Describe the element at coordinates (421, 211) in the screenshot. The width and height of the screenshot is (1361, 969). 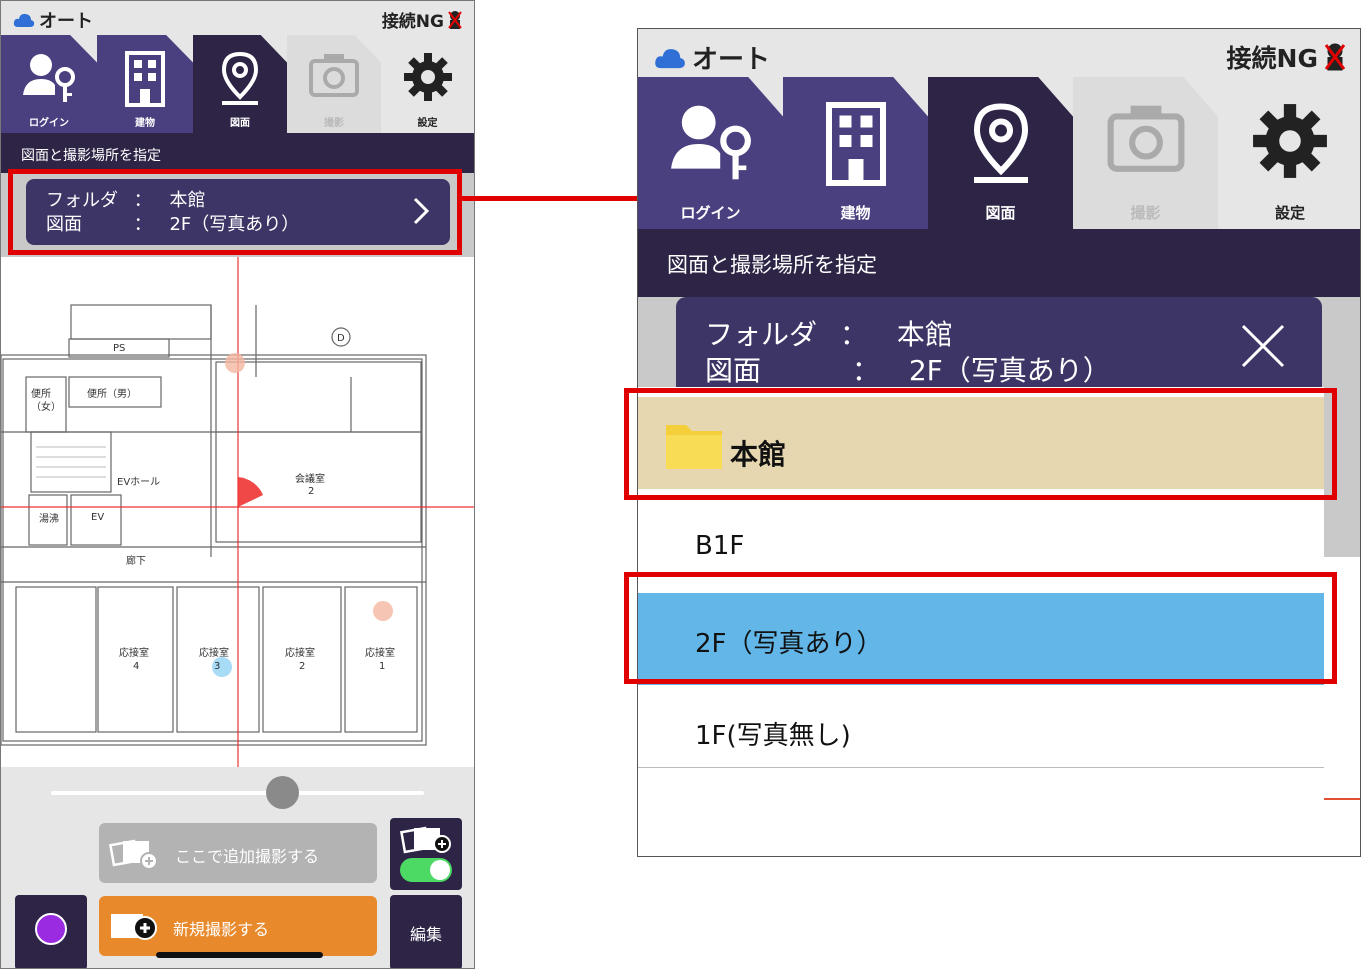
I see `chevron-right-icon` at that location.